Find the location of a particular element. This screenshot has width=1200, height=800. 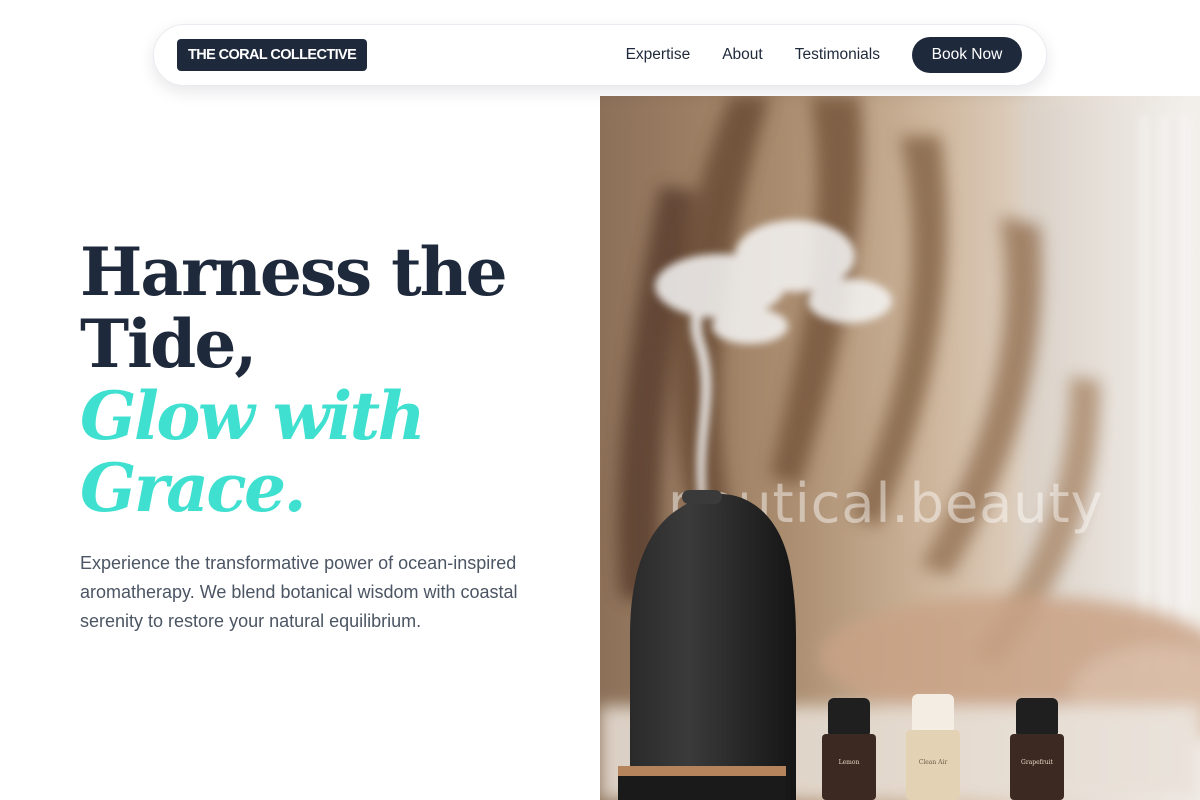

bottle-label-clean-air: Clean Air is located at coordinates (933, 762).